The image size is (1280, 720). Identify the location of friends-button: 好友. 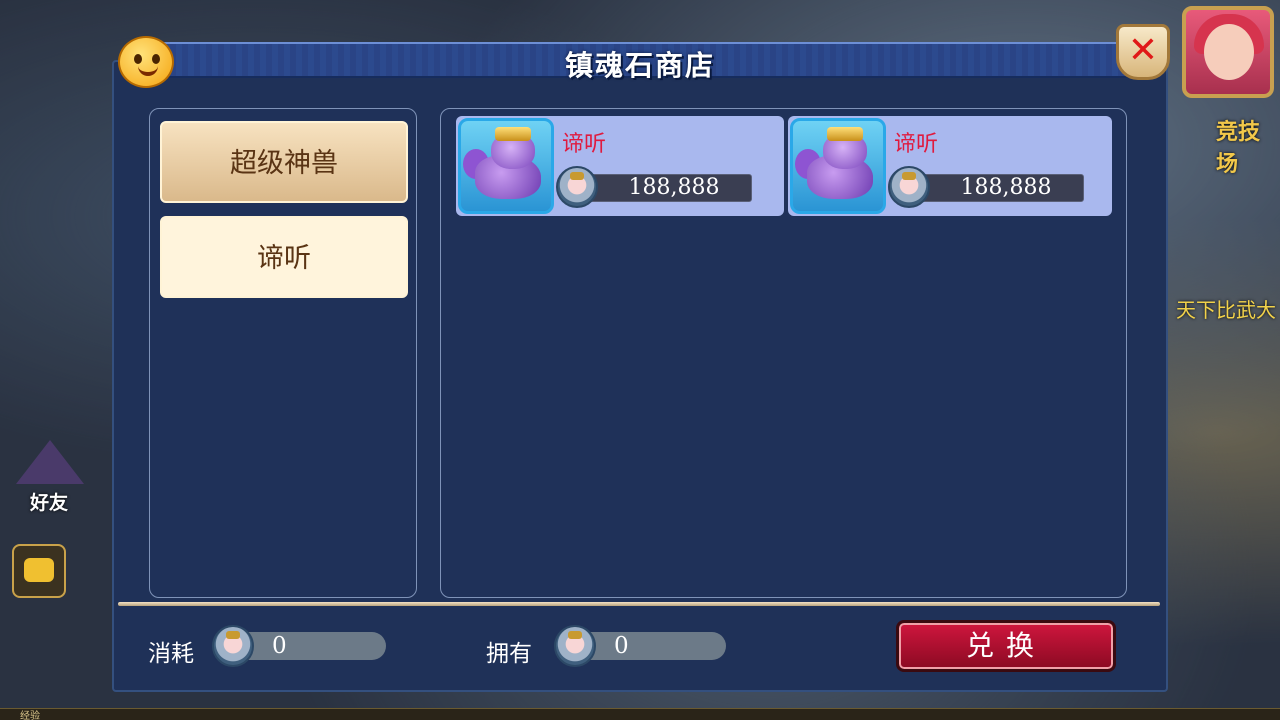
(50, 480).